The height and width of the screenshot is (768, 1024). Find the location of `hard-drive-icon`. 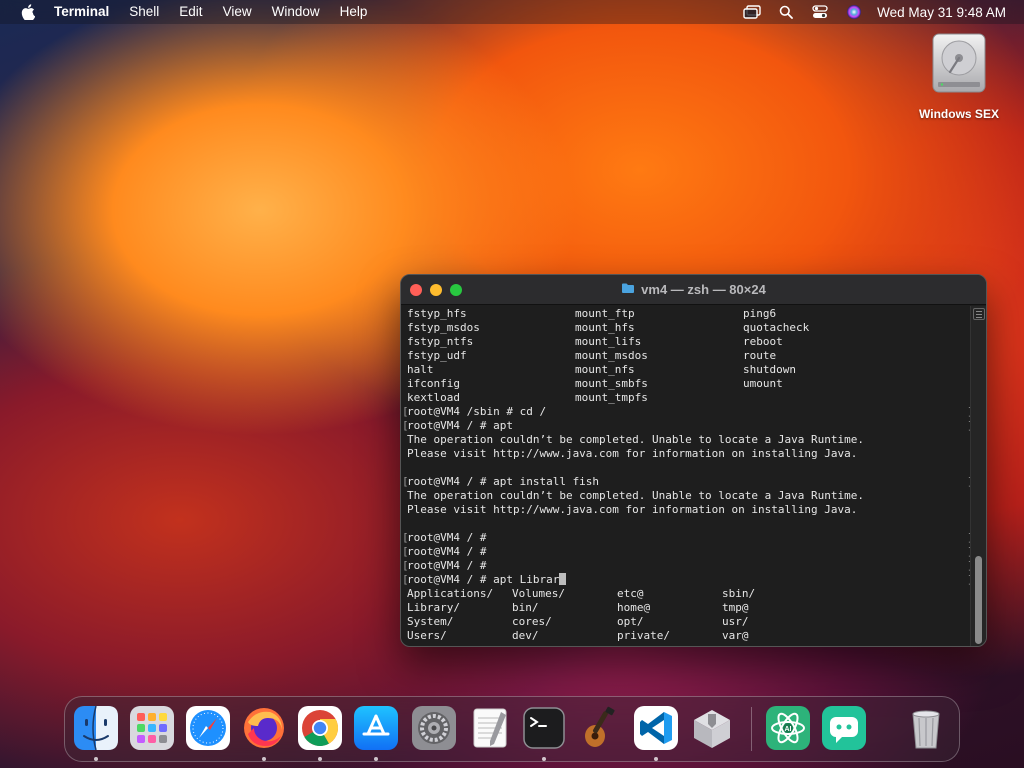

hard-drive-icon is located at coordinates (959, 65).